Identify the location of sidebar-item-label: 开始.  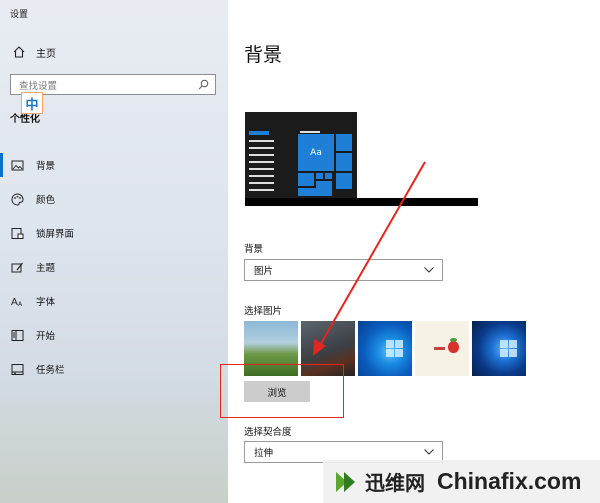
(46, 336).